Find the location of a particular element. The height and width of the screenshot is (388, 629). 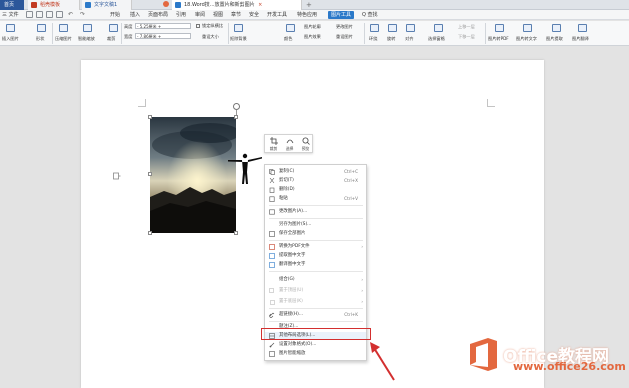

height-input: - 5.25厘米 + is located at coordinates (163, 26).